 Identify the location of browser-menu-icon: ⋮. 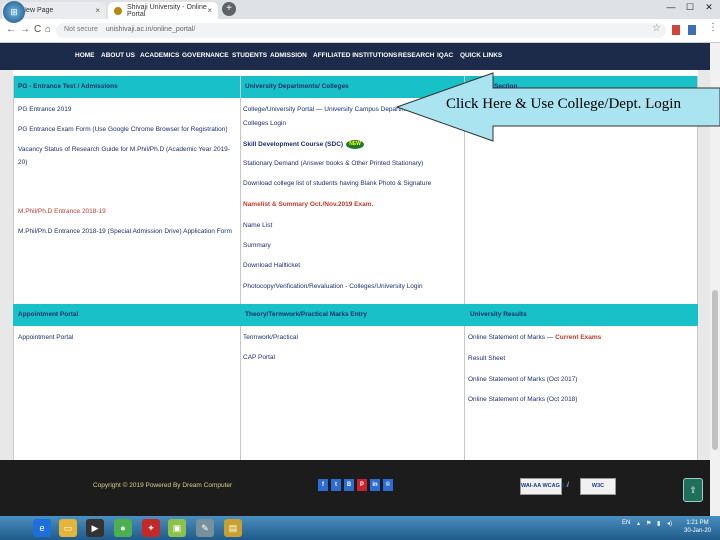
(713, 27).